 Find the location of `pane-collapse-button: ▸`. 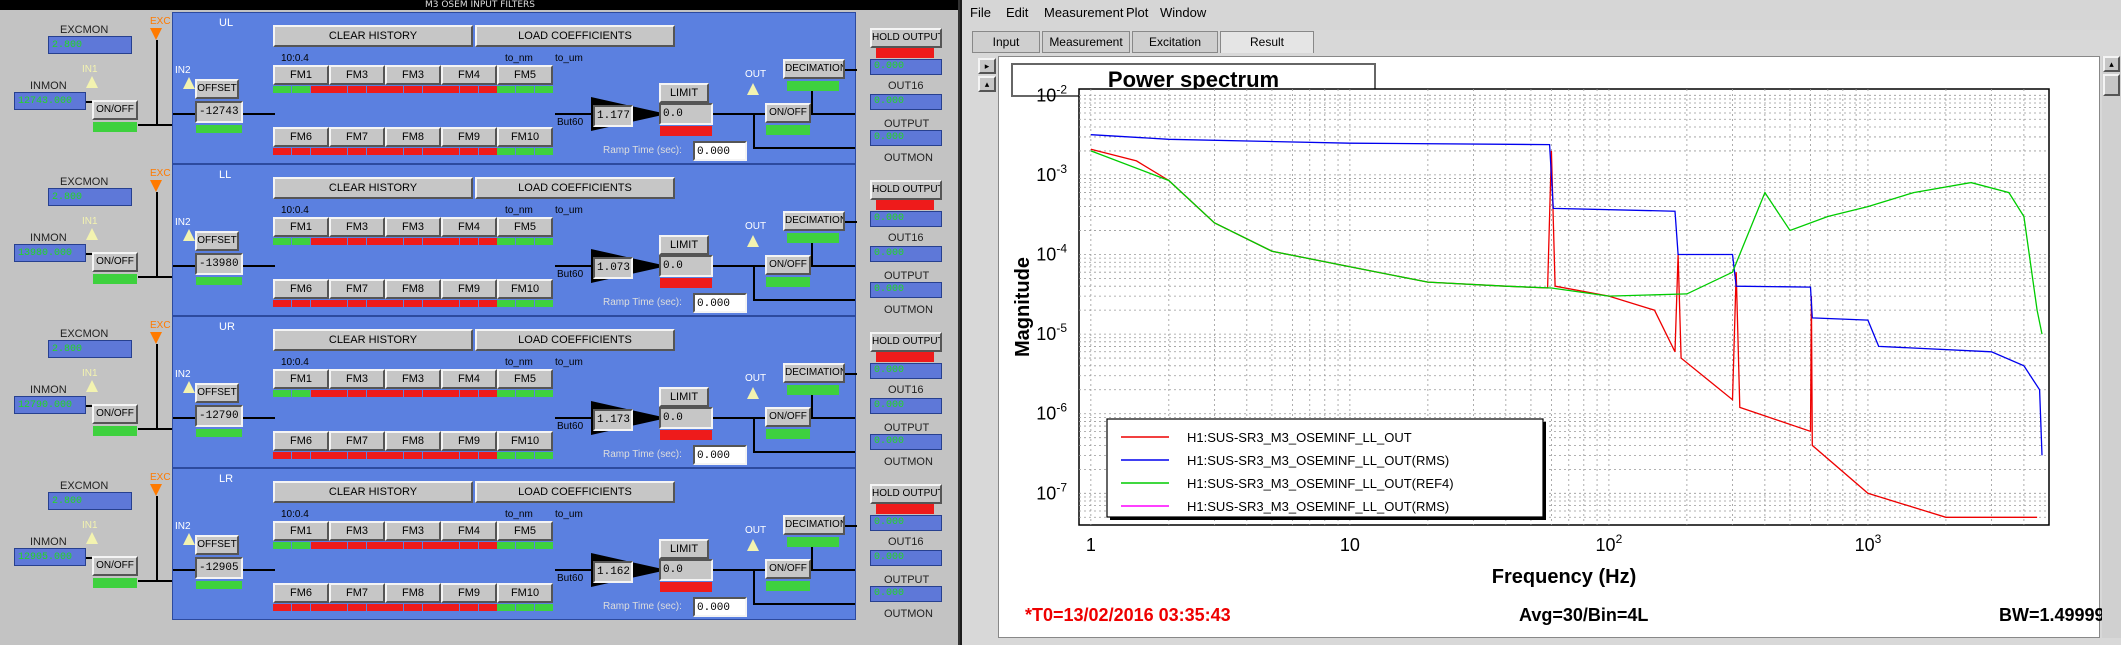

pane-collapse-button: ▸ is located at coordinates (987, 66).